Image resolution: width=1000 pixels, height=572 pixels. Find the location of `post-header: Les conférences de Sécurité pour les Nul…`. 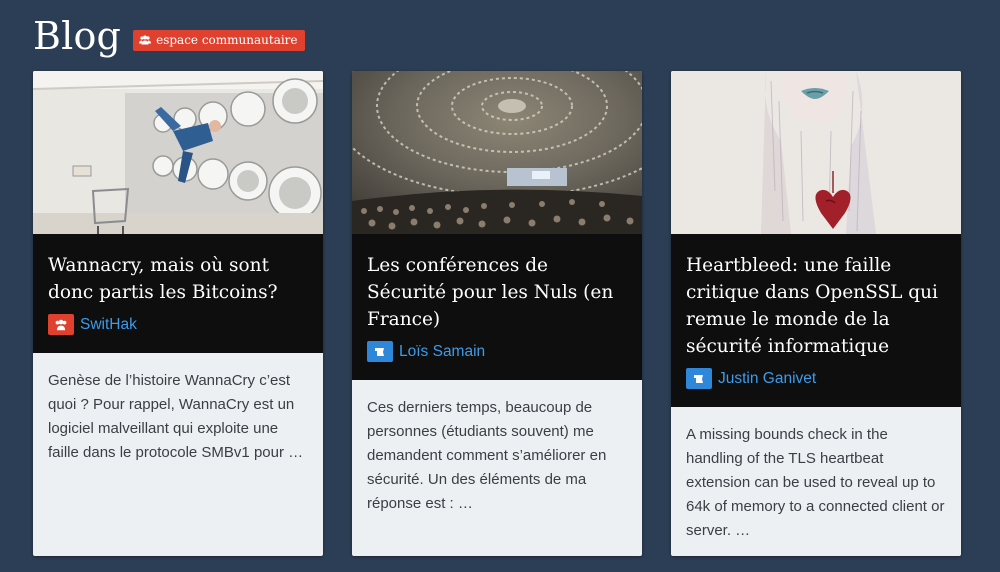

post-header: Les conférences de Sécurité pour les Nul… is located at coordinates (497, 307).